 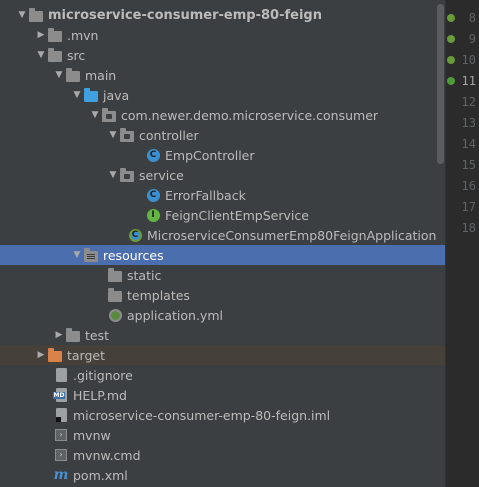 I want to click on tree-row-static: static, so click(x=222, y=275).